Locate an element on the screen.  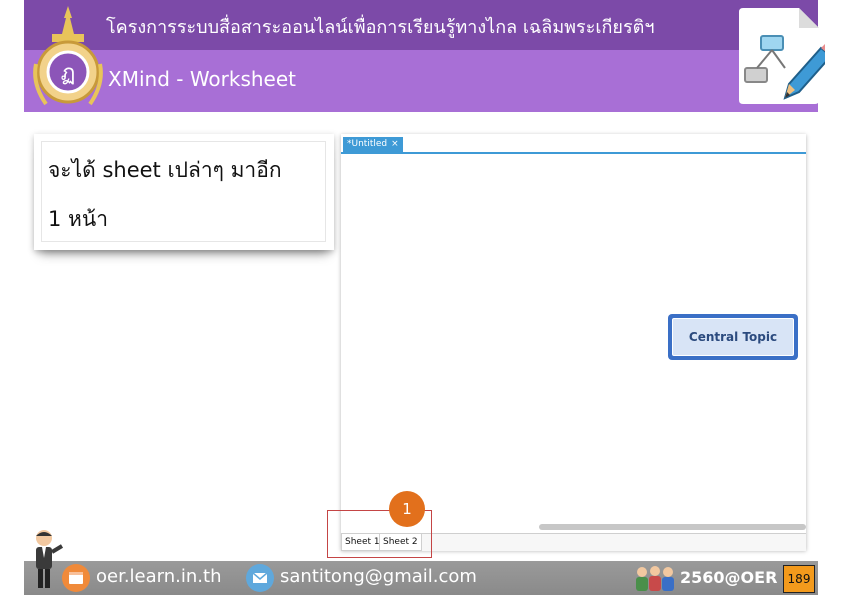
page-number: 189 is located at coordinates (799, 579).